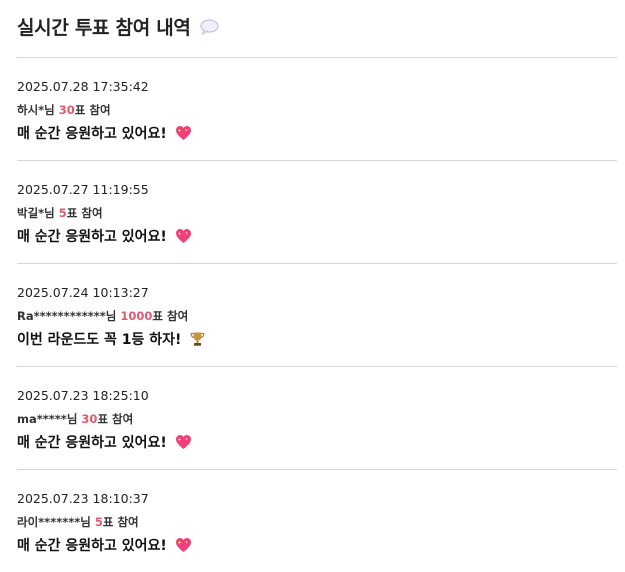  I want to click on vote-meta: 박길*님 5표 참여, so click(60, 213).